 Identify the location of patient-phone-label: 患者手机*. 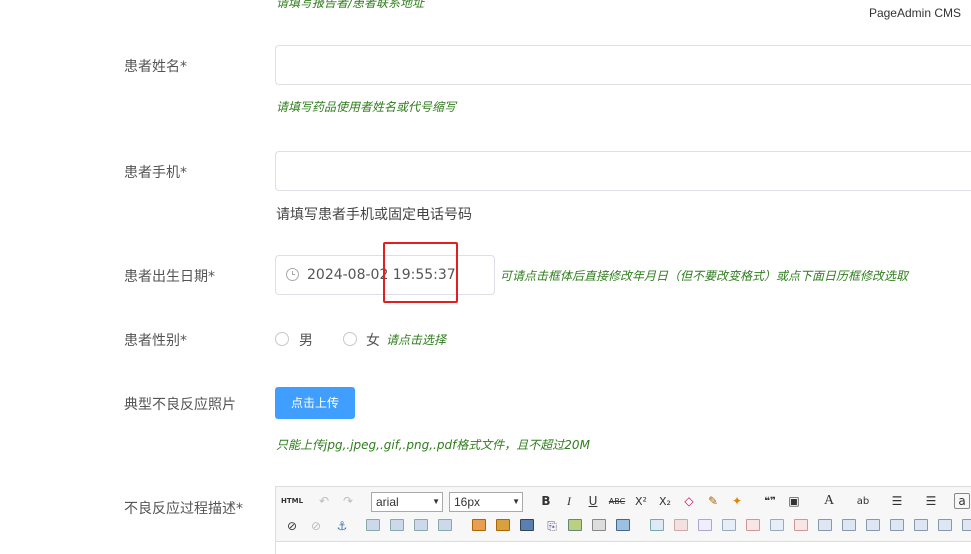
(155, 173).